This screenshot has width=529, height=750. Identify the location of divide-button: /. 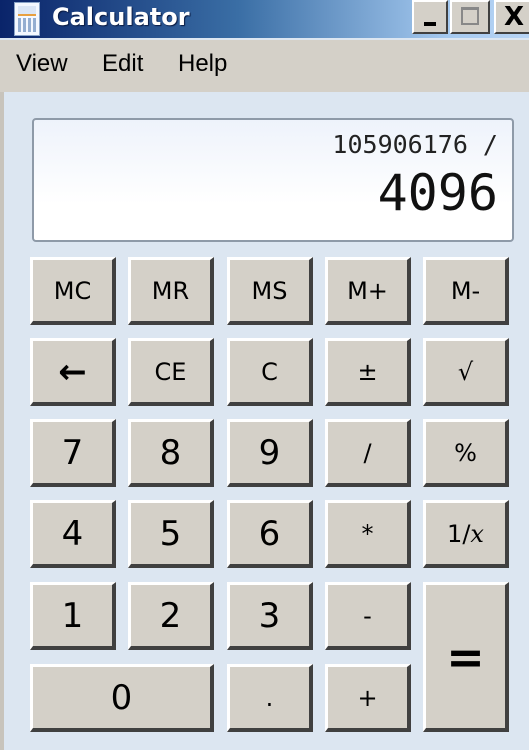
(368, 453).